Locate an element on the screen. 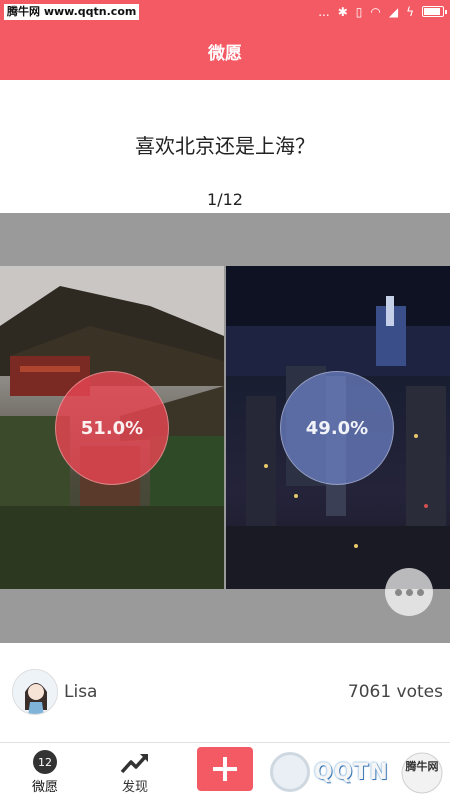  status-icons: ... ✱ ▯ ◠ ◢ ϟ is located at coordinates (382, 11).